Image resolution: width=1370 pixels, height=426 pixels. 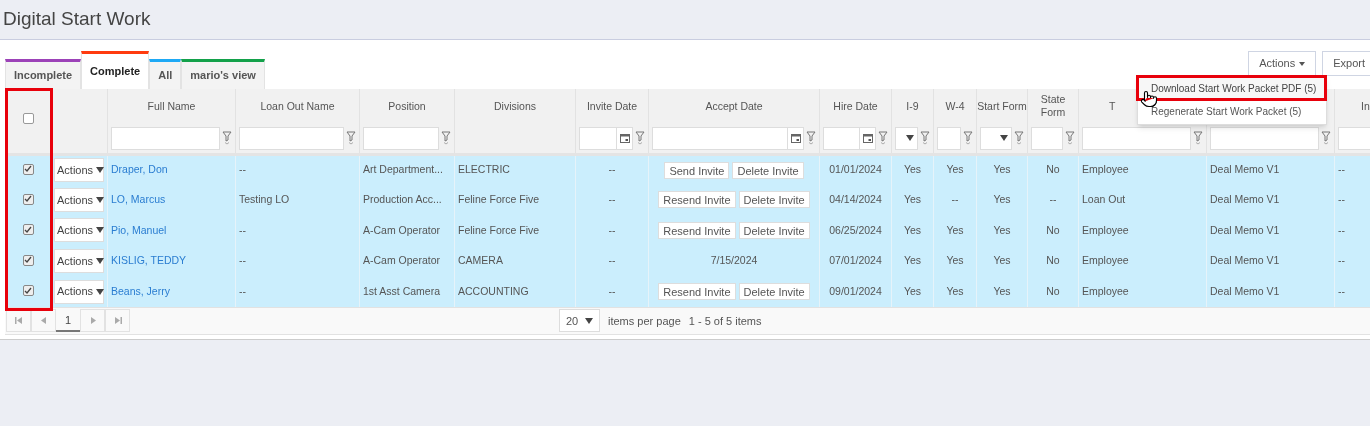 What do you see at coordinates (955, 106) in the screenshot?
I see `column-header: W-4` at bounding box center [955, 106].